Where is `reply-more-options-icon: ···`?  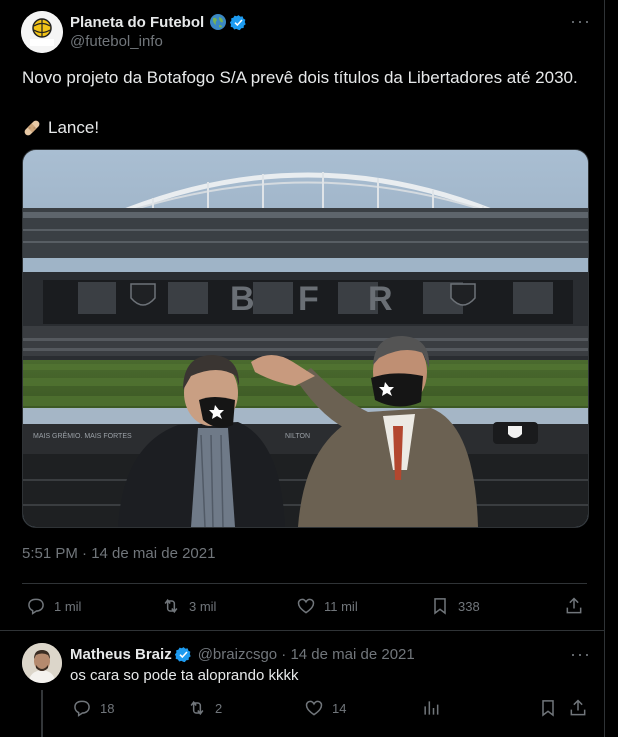
reply-more-options-icon: ··· is located at coordinates (580, 654).